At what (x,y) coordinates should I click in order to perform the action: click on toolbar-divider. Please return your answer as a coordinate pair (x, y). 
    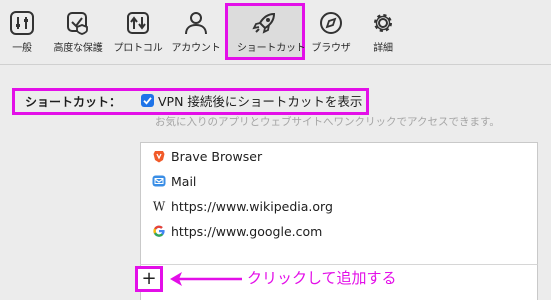
    Looking at the image, I should click on (275, 64).